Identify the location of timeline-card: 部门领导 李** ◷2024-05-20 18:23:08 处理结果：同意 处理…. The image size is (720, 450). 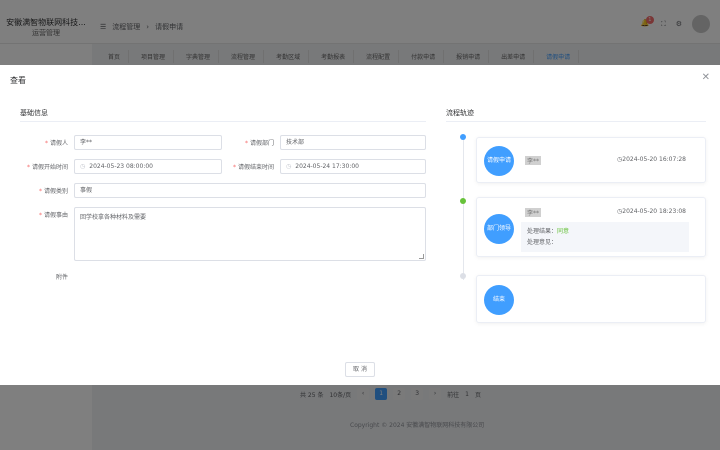
(591, 227).